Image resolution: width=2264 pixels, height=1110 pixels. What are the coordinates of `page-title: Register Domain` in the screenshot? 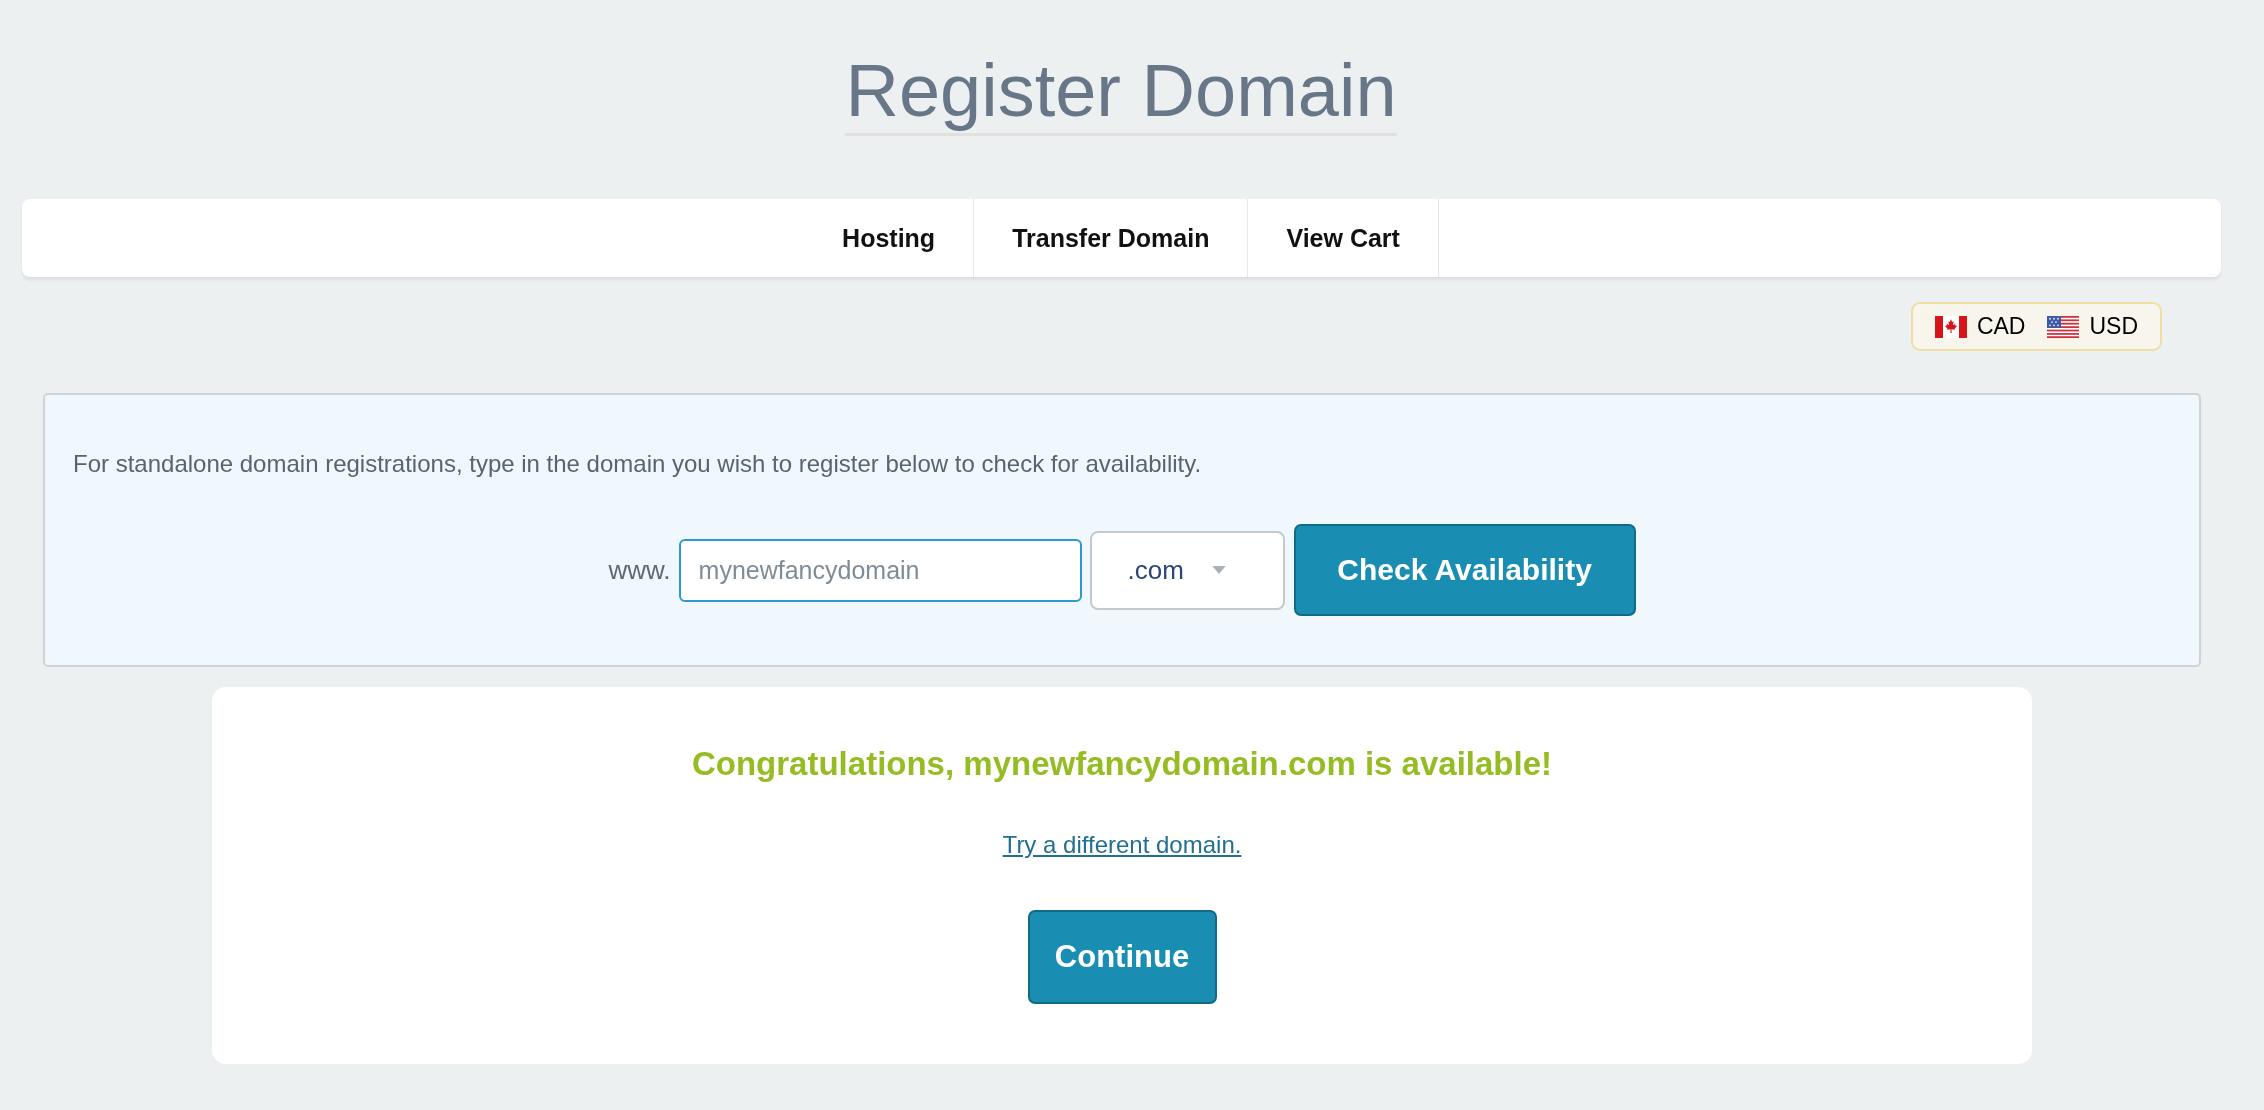 It's located at (1121, 95).